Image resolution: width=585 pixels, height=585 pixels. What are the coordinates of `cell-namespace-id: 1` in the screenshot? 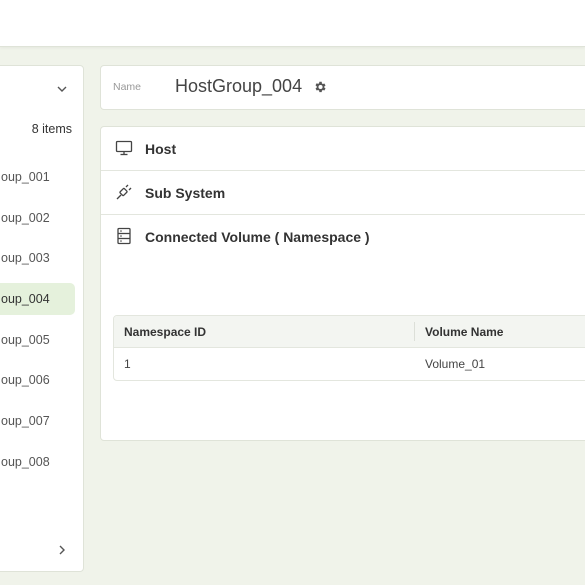 It's located at (127, 364).